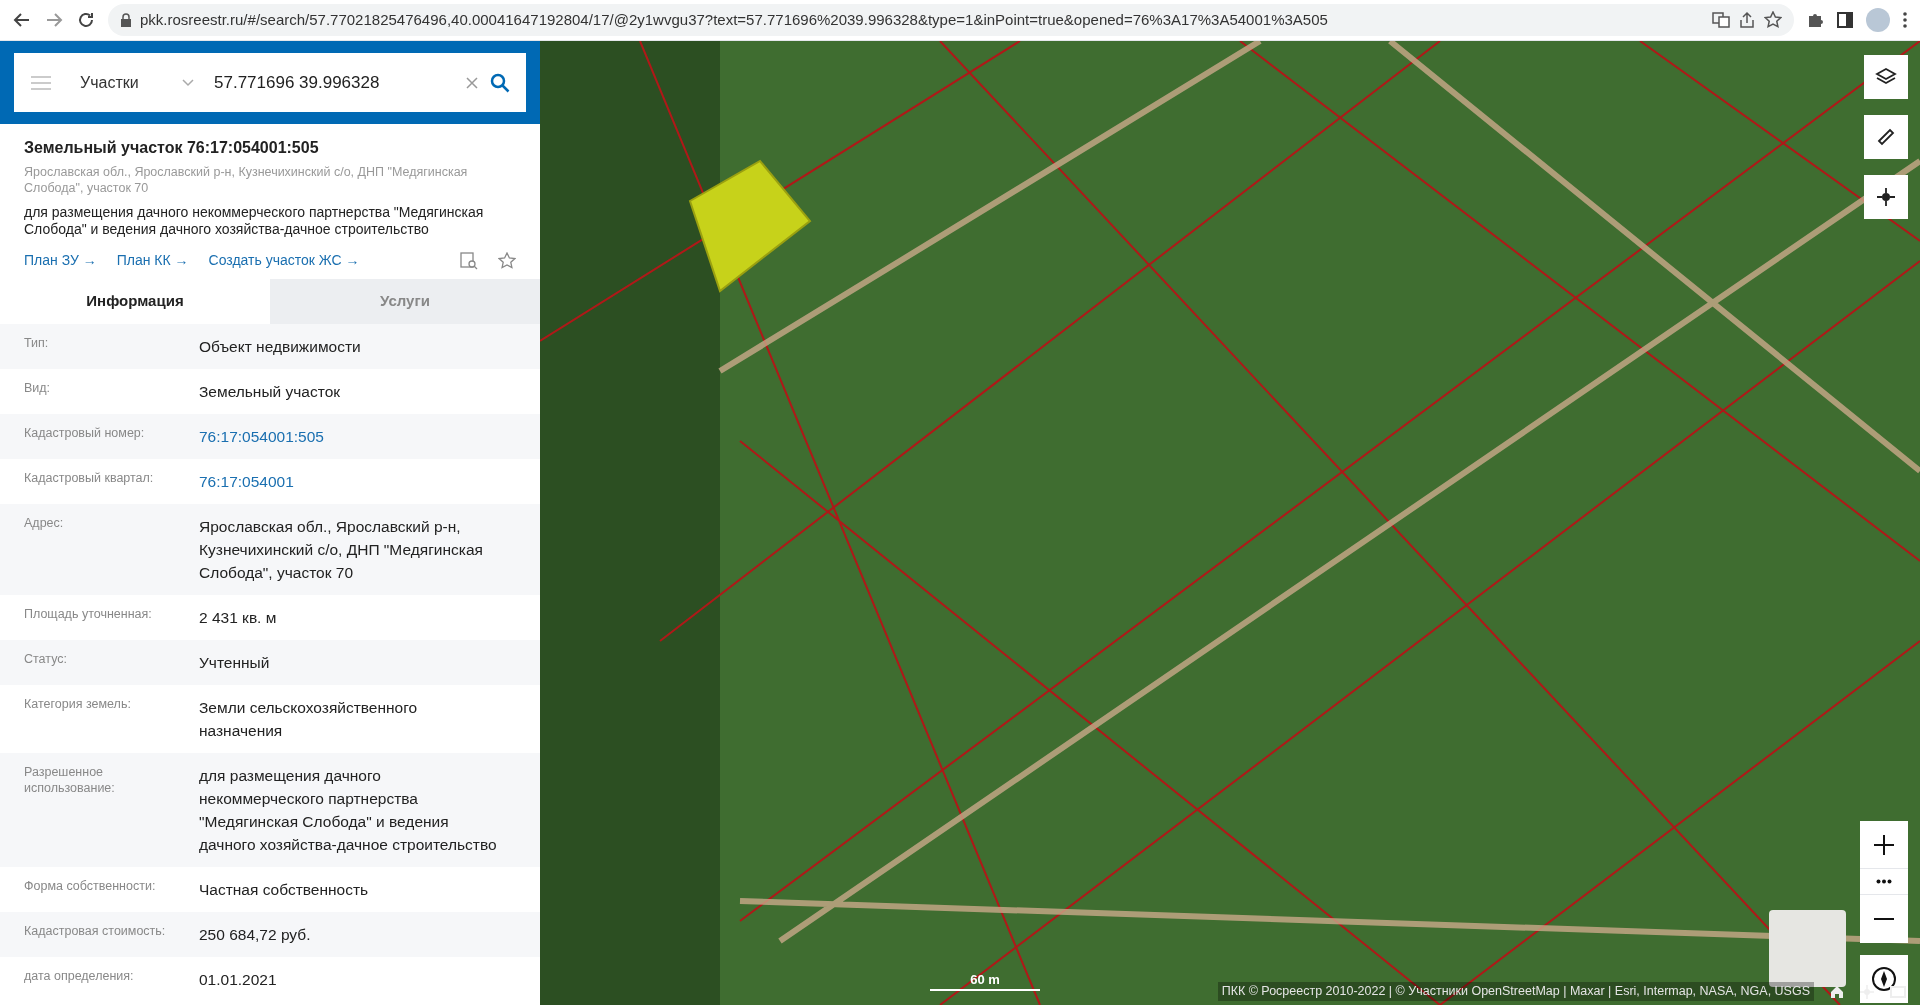 This screenshot has width=1920, height=1005. What do you see at coordinates (37, 343) in the screenshot?
I see `field-label: Тип:` at bounding box center [37, 343].